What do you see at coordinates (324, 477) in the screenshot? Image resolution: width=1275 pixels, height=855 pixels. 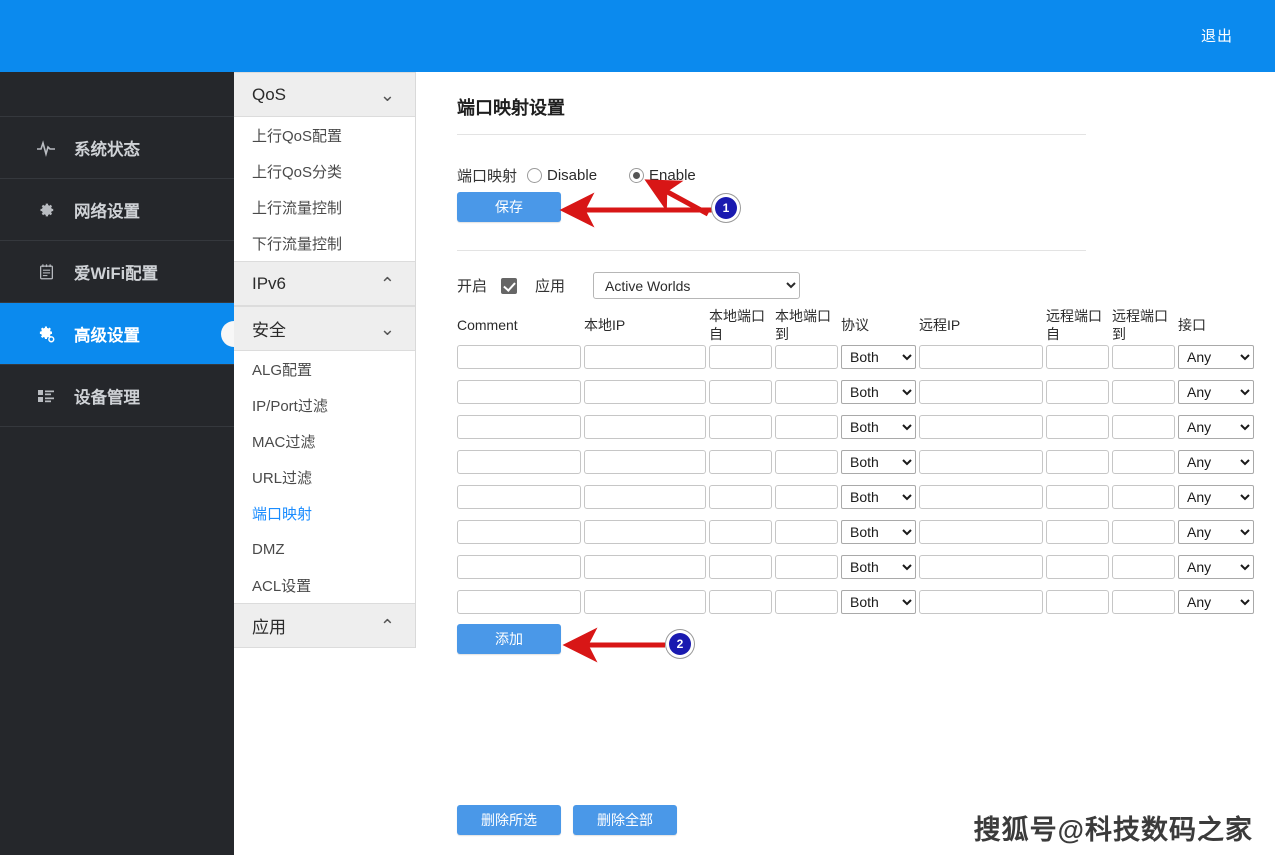 I see `menu-link-url-filter: URL过滤` at bounding box center [324, 477].